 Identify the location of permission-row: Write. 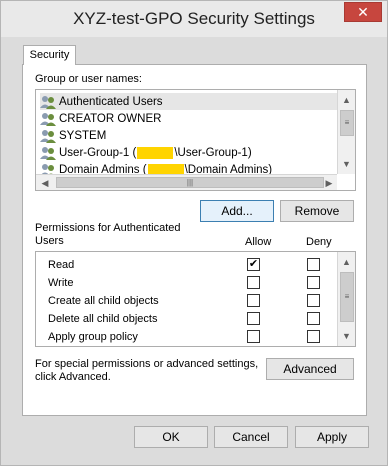
(187, 283).